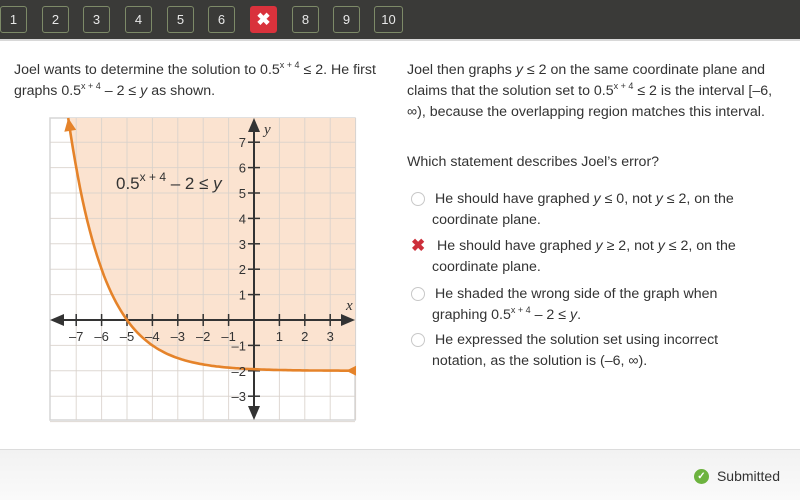 This screenshot has height=500, width=800. I want to click on check-circle-icon: ✓, so click(701, 476).